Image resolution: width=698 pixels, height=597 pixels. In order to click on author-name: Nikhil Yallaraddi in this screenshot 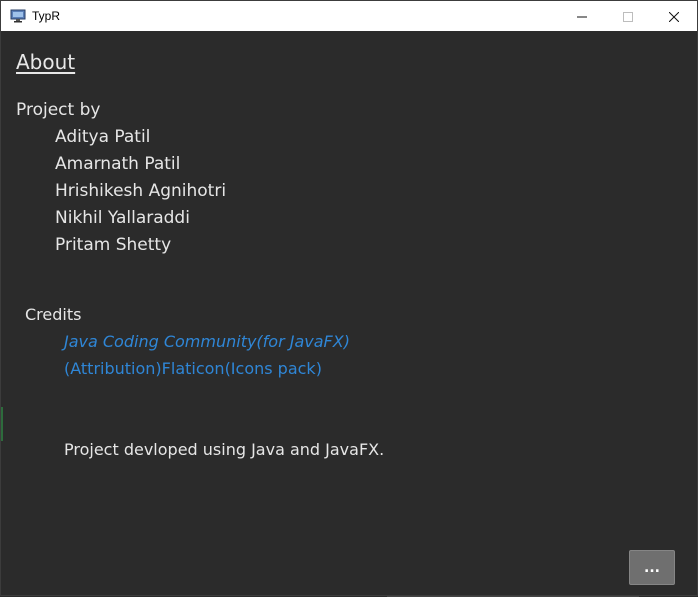, I will do `click(122, 218)`.